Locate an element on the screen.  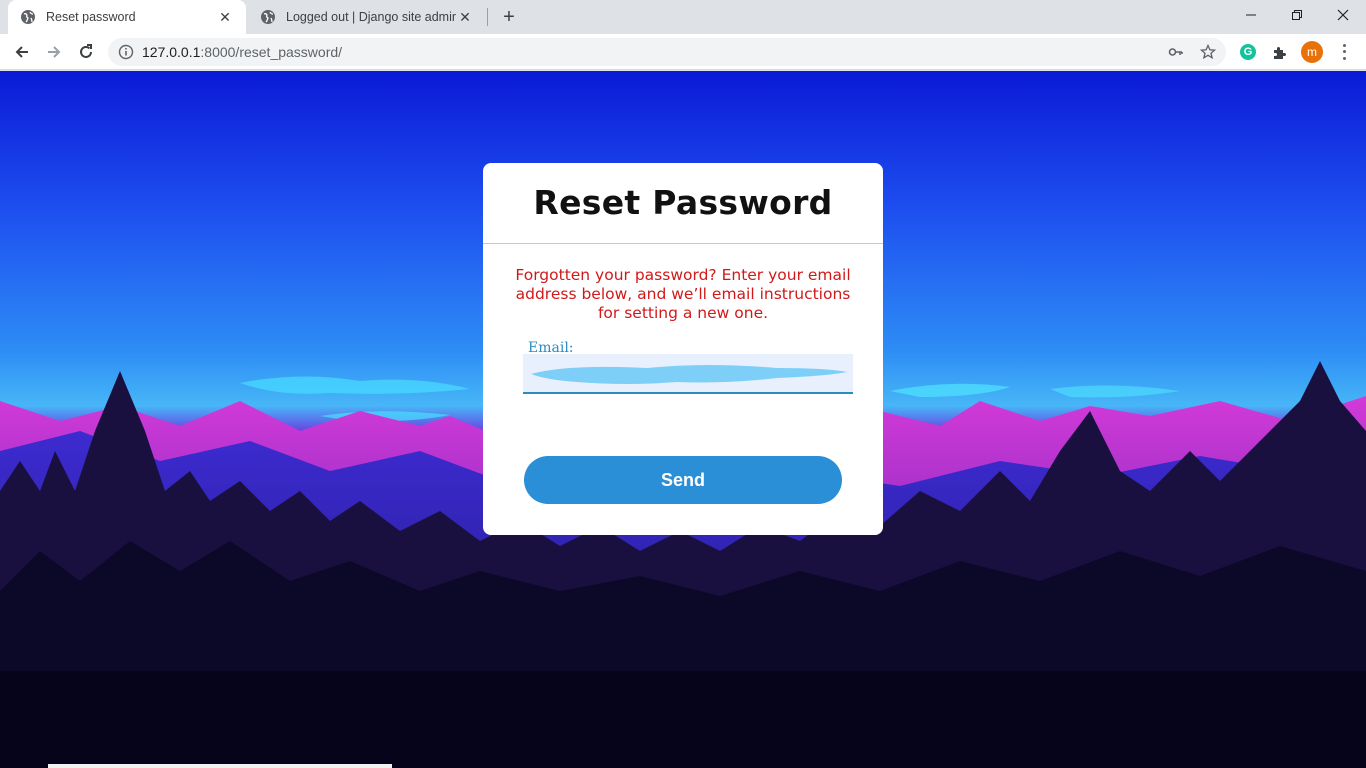
extensions-puzzle-icon is located at coordinates (1280, 53).